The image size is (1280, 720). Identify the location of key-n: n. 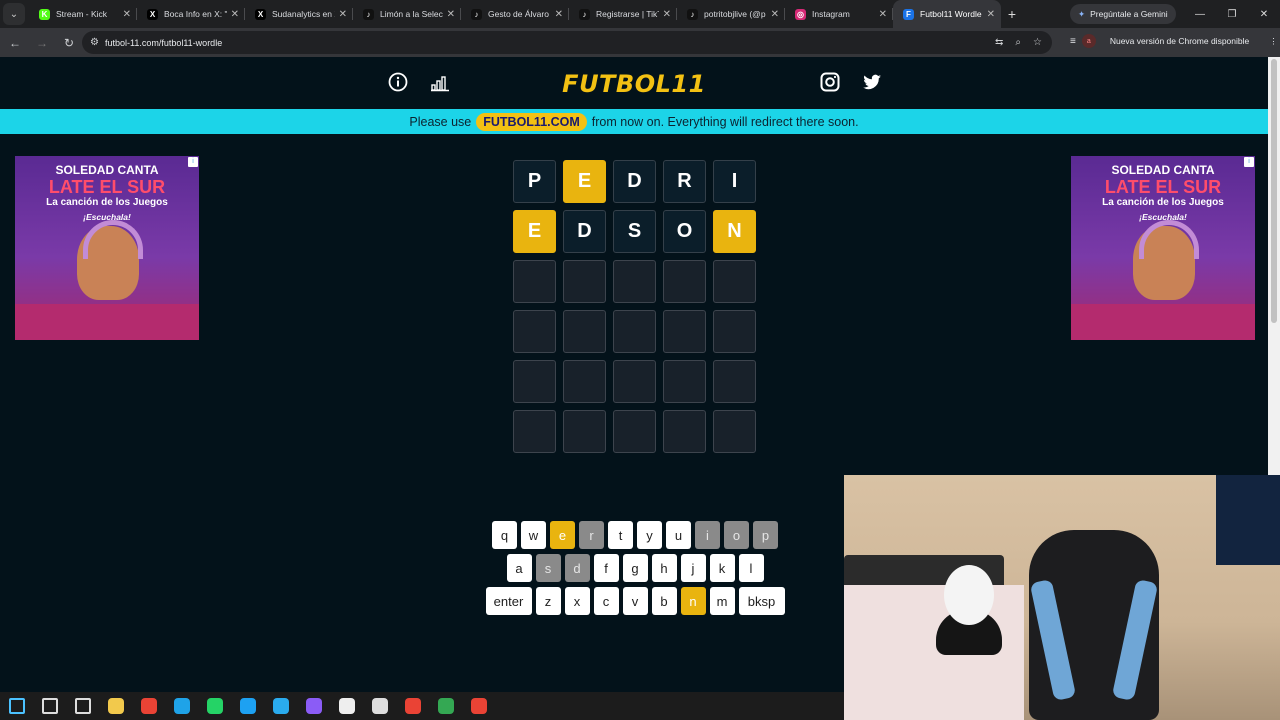
(693, 601).